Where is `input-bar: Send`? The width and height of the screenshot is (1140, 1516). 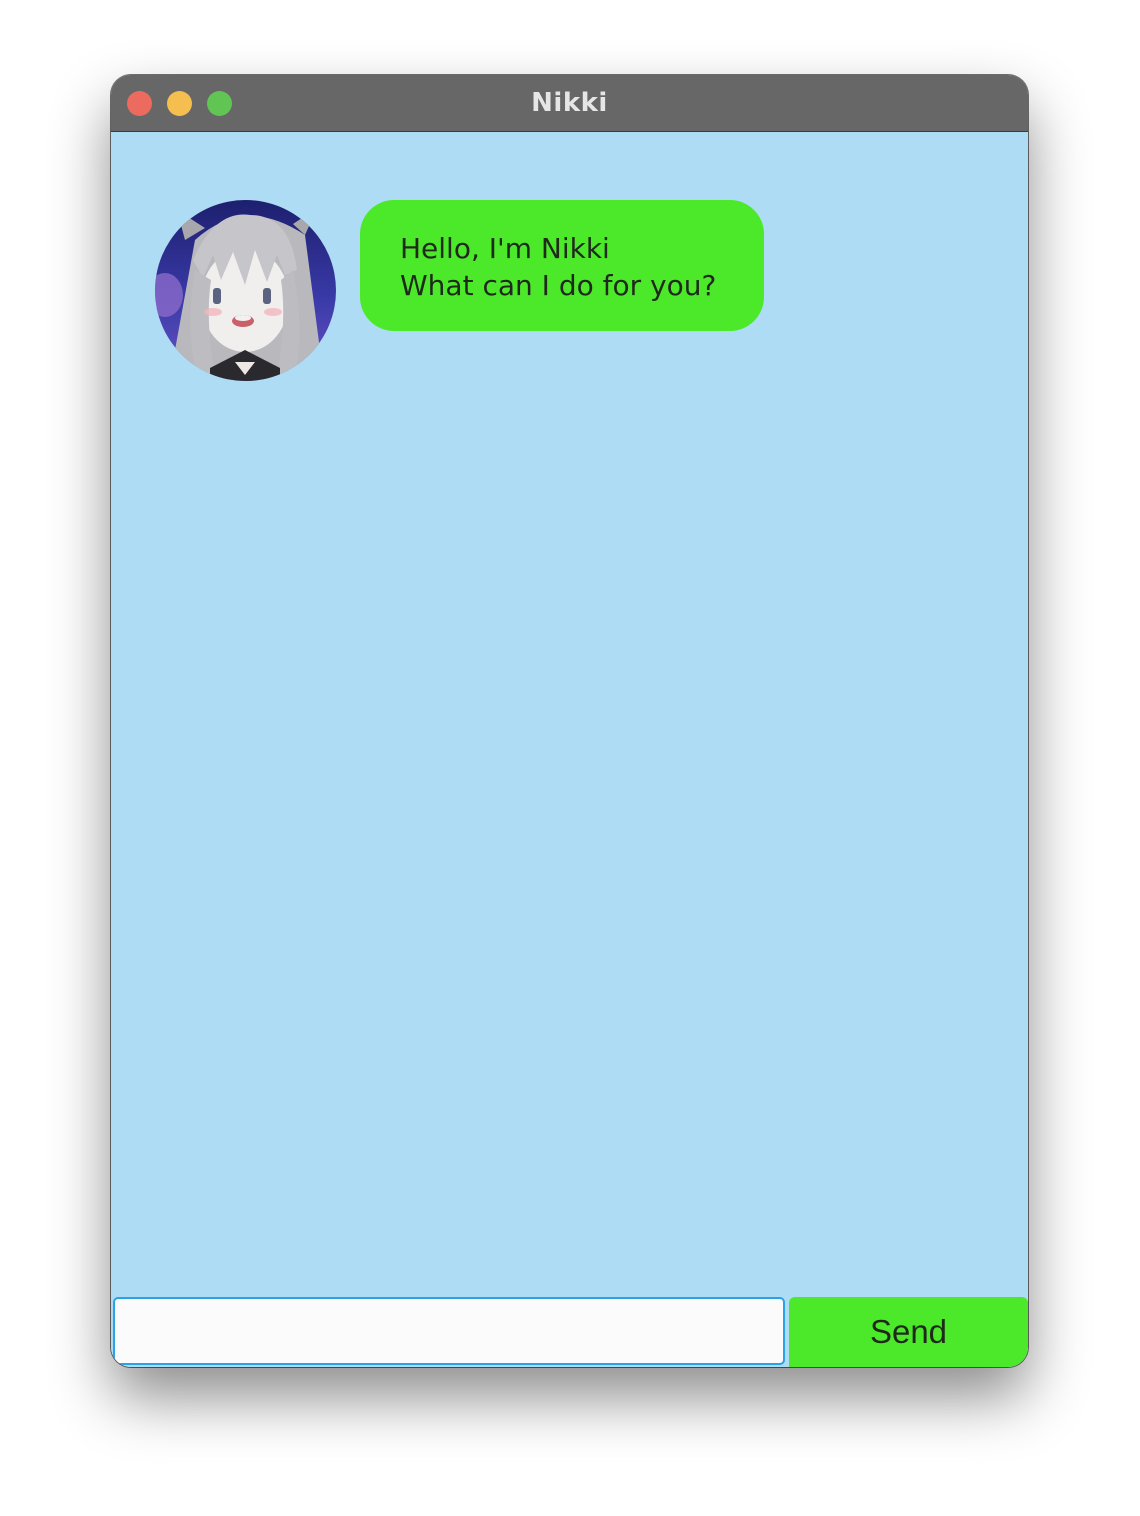 input-bar: Send is located at coordinates (569, 1331).